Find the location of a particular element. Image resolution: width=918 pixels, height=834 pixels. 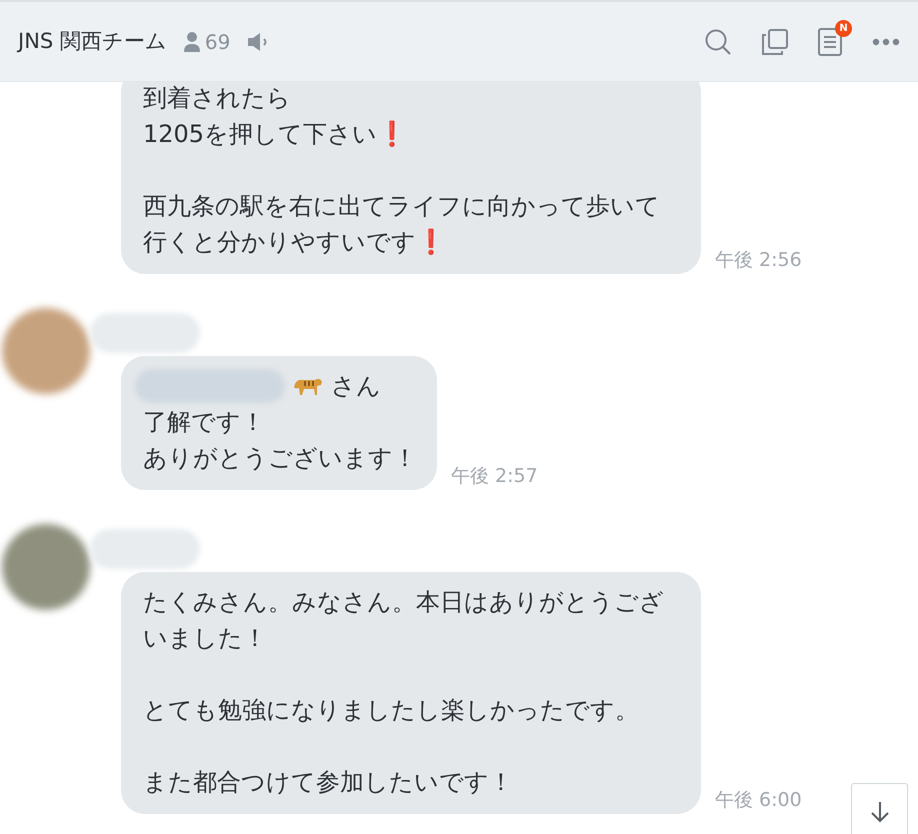

down-arrow-icon is located at coordinates (880, 811).